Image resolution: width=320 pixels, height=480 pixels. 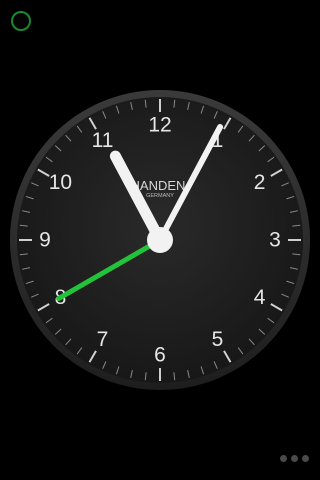 I want to click on numeral-10: 10, so click(x=60, y=182).